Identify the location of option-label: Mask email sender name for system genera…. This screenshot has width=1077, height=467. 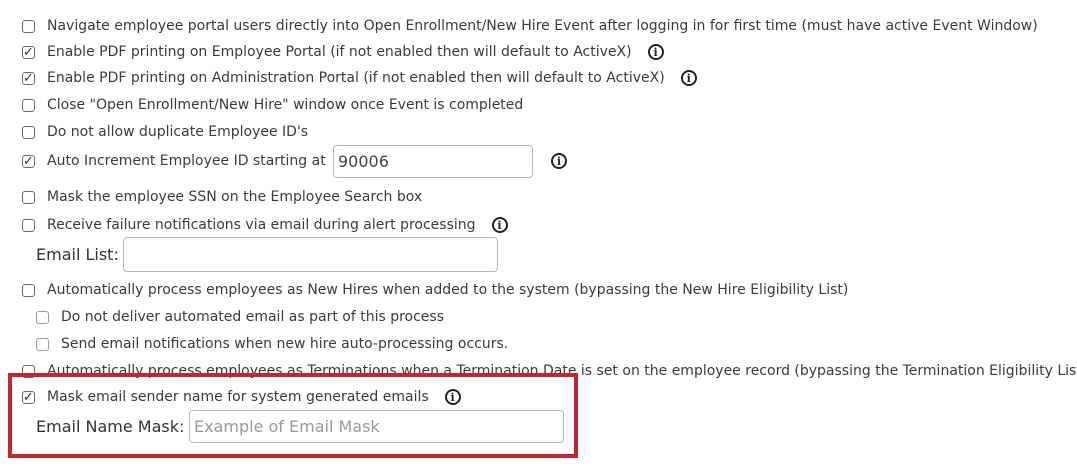
(238, 397).